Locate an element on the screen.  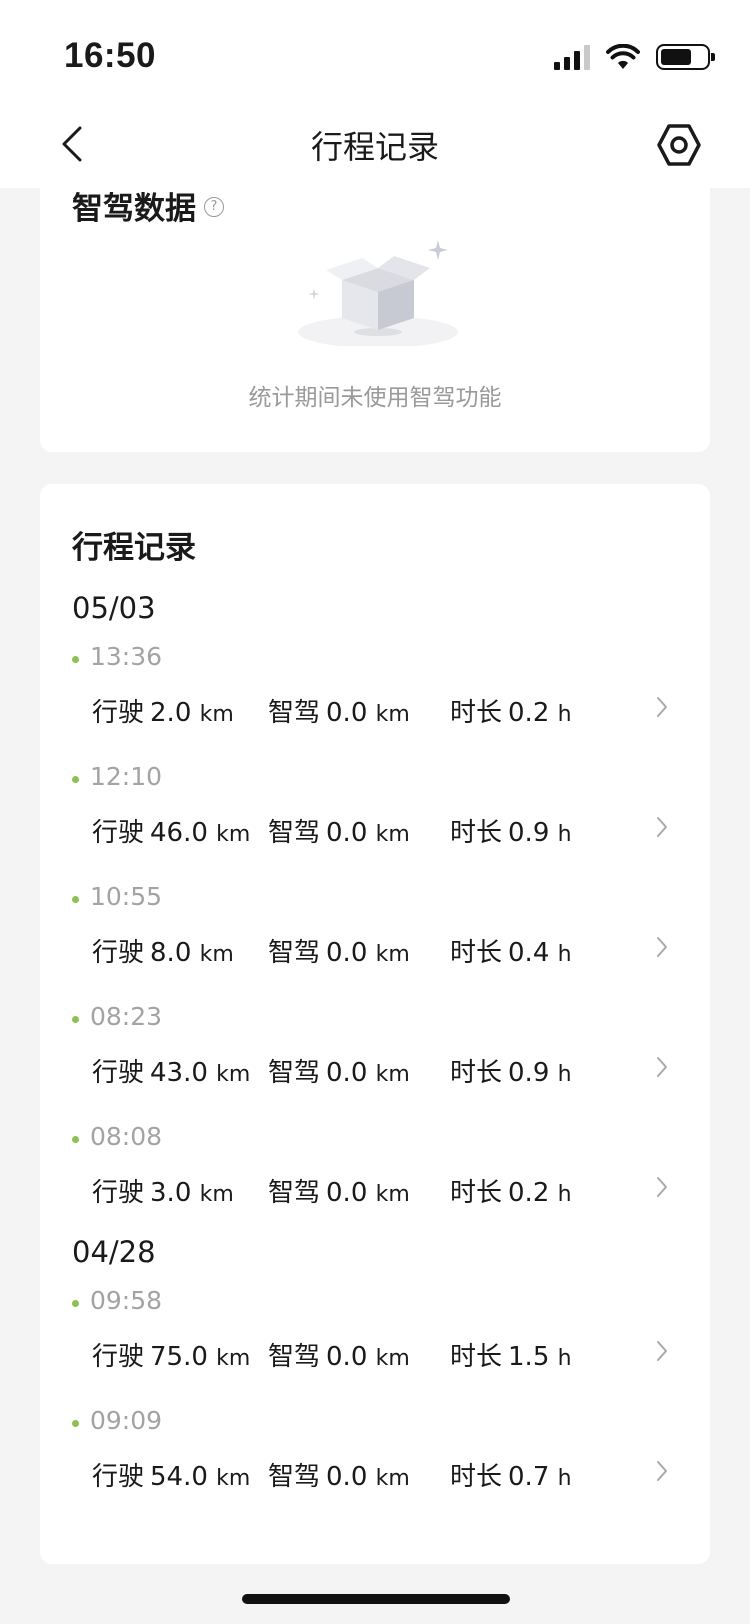
page-title: 行程记录 is located at coordinates (374, 147).